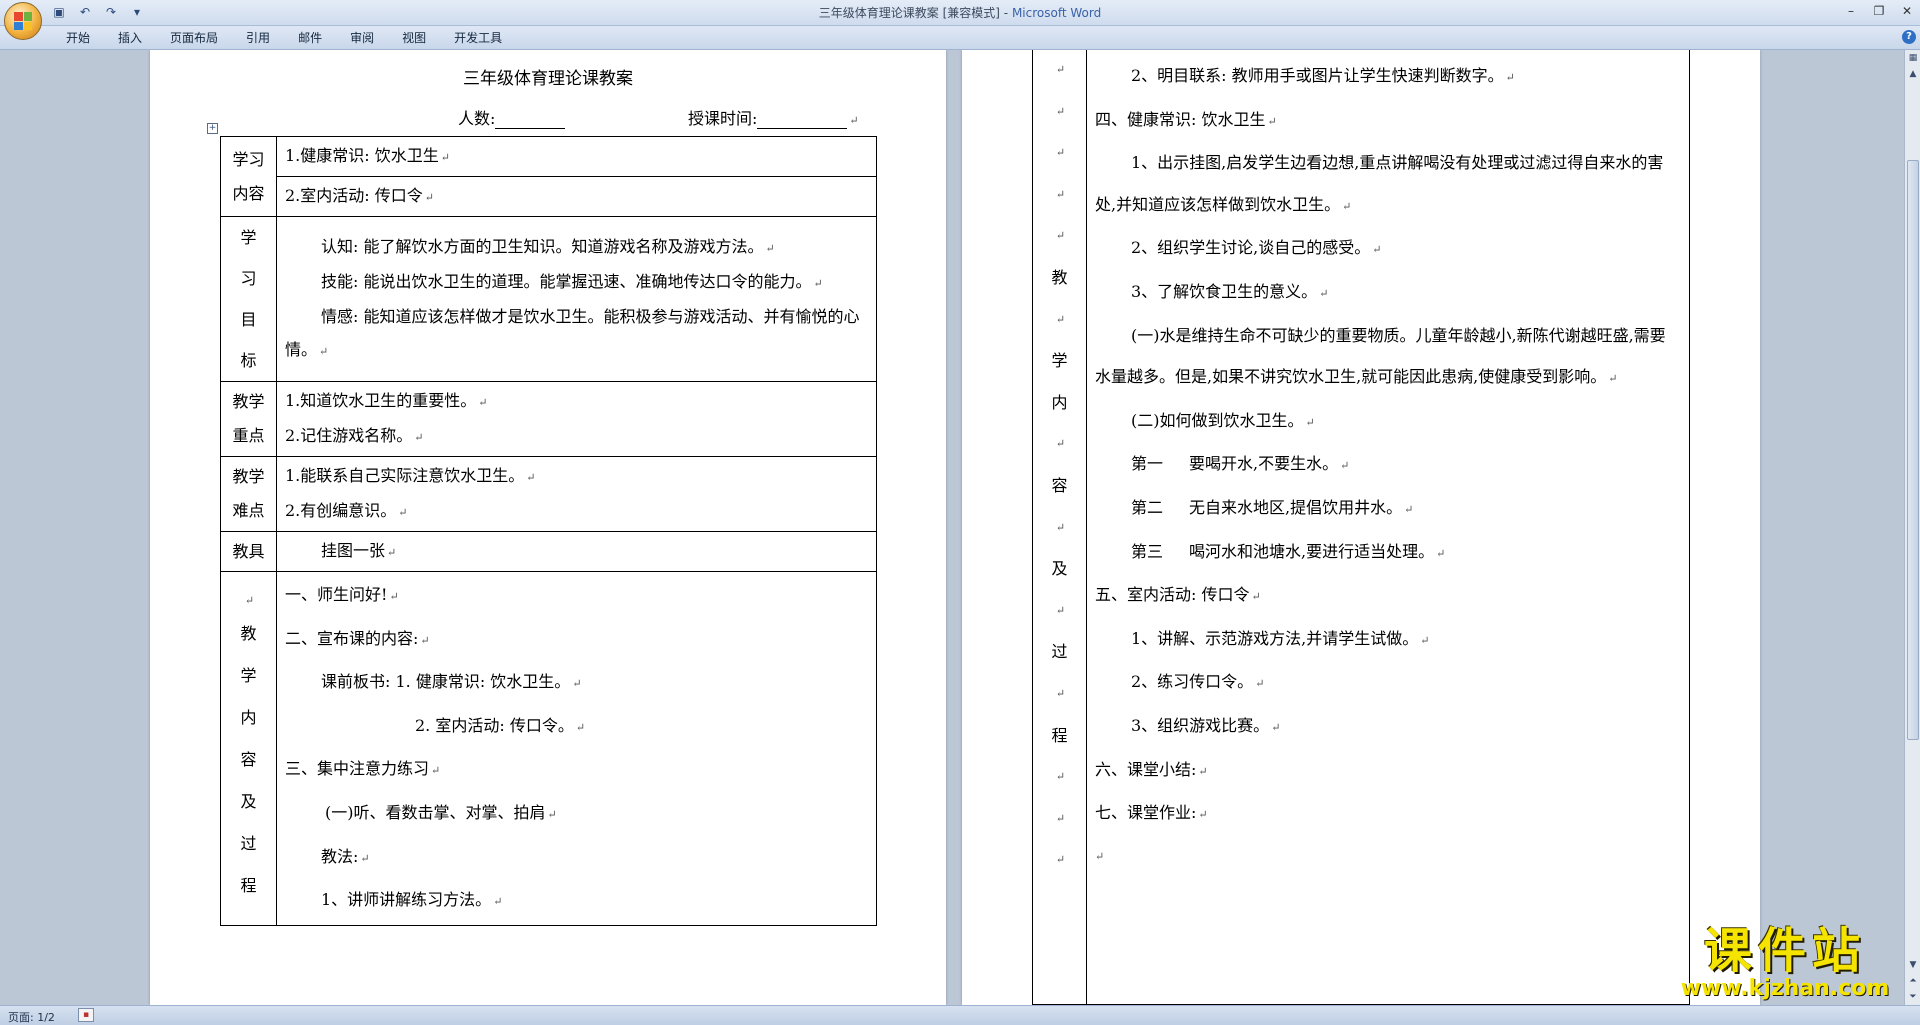 The image size is (1920, 1025). What do you see at coordinates (1785, 988) in the screenshot?
I see `watermark-url: www.kjzhan.com` at bounding box center [1785, 988].